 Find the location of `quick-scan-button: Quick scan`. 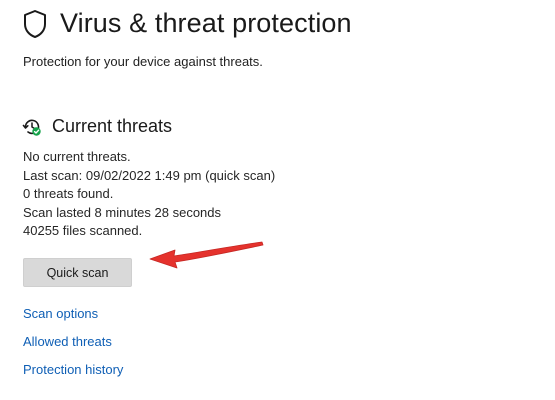

quick-scan-button: Quick scan is located at coordinates (77, 272).